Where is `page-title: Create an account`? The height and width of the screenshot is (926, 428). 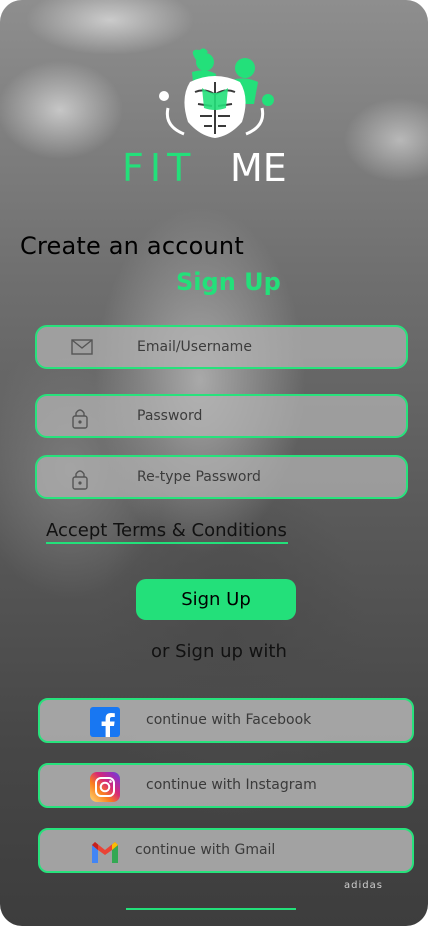
page-title: Create an account is located at coordinates (132, 246).